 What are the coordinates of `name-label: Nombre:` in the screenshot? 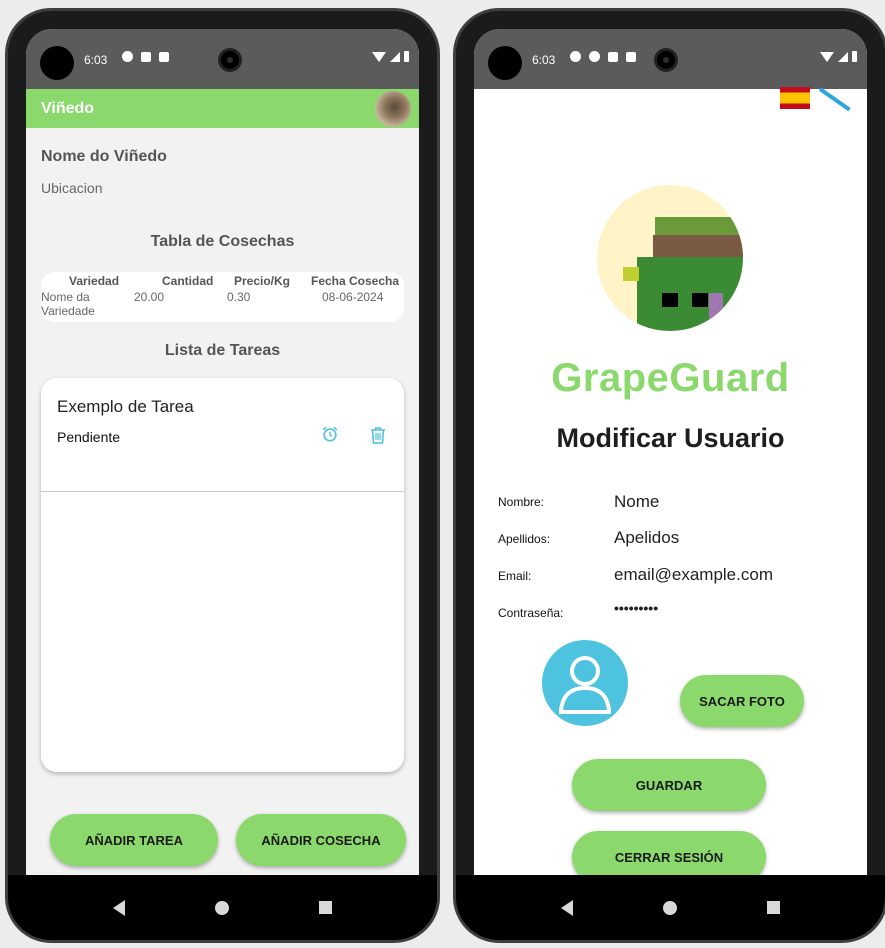 It's located at (521, 502).